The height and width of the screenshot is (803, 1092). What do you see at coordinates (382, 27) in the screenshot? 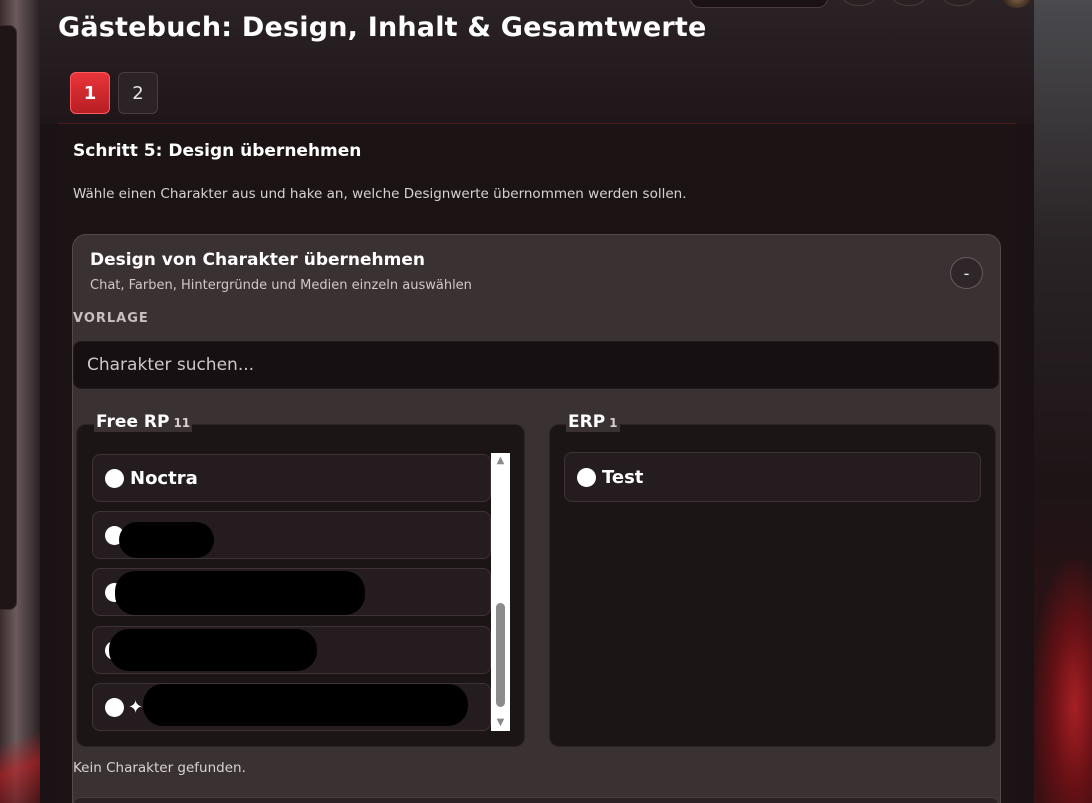
I see `page-title: Gästebuch: Design, Inhalt & Gesamtwerte` at bounding box center [382, 27].